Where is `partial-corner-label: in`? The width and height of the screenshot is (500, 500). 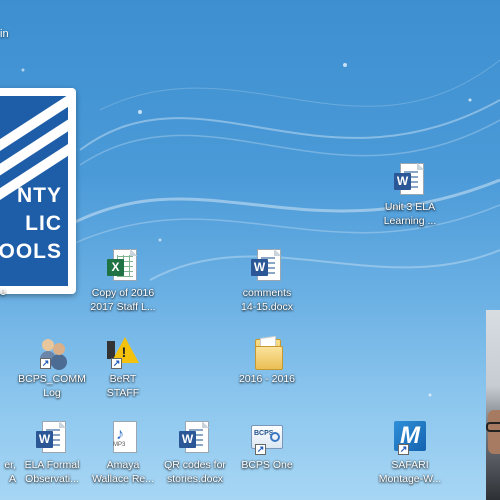 partial-corner-label: in is located at coordinates (4, 34).